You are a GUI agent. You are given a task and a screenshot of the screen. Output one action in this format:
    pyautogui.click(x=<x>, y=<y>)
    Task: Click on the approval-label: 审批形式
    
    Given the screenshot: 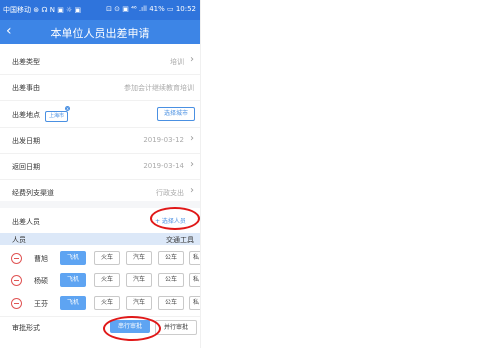 What is the action you would take?
    pyautogui.click(x=26, y=328)
    